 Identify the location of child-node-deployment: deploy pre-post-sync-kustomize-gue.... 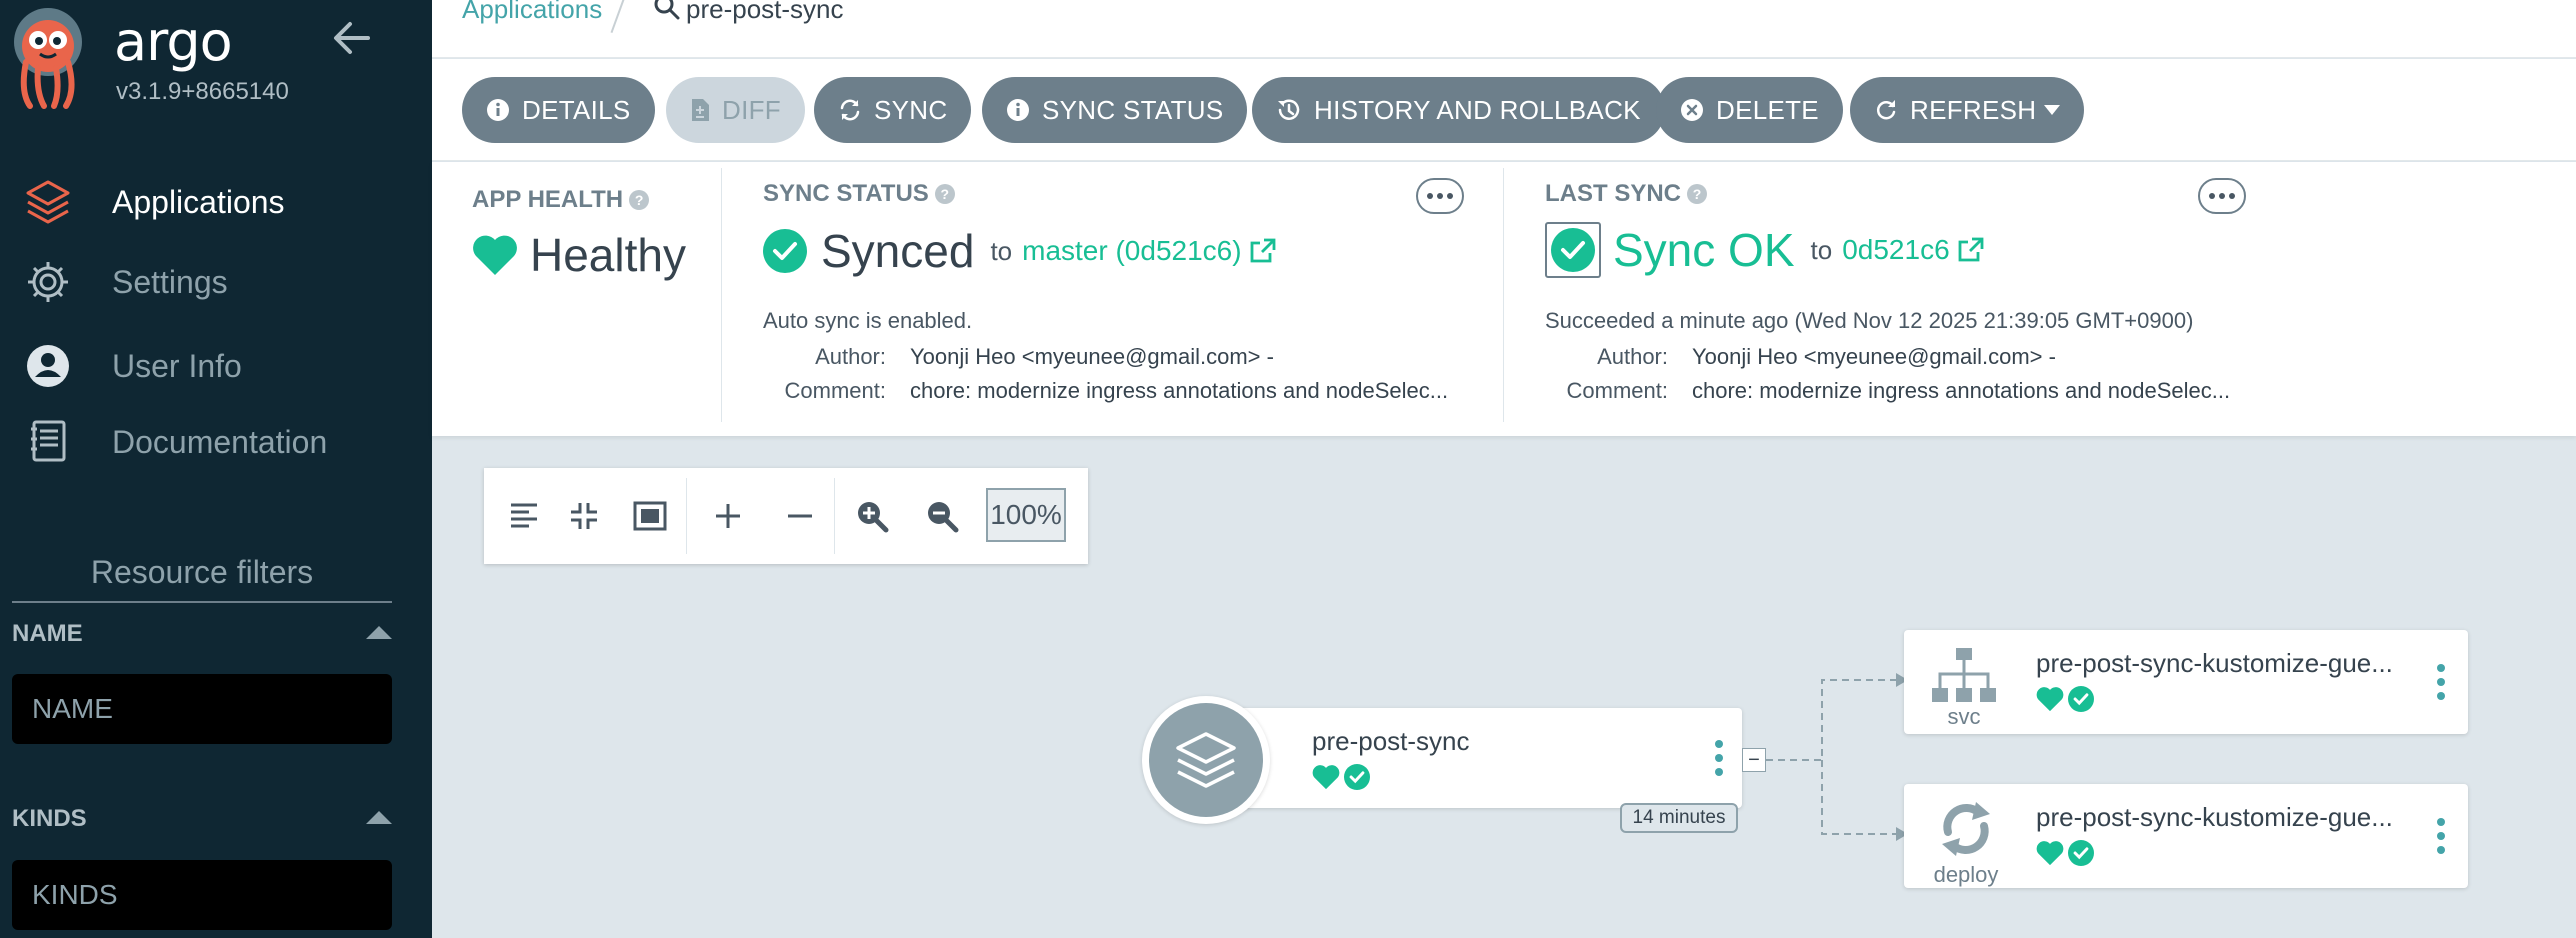
(2186, 836).